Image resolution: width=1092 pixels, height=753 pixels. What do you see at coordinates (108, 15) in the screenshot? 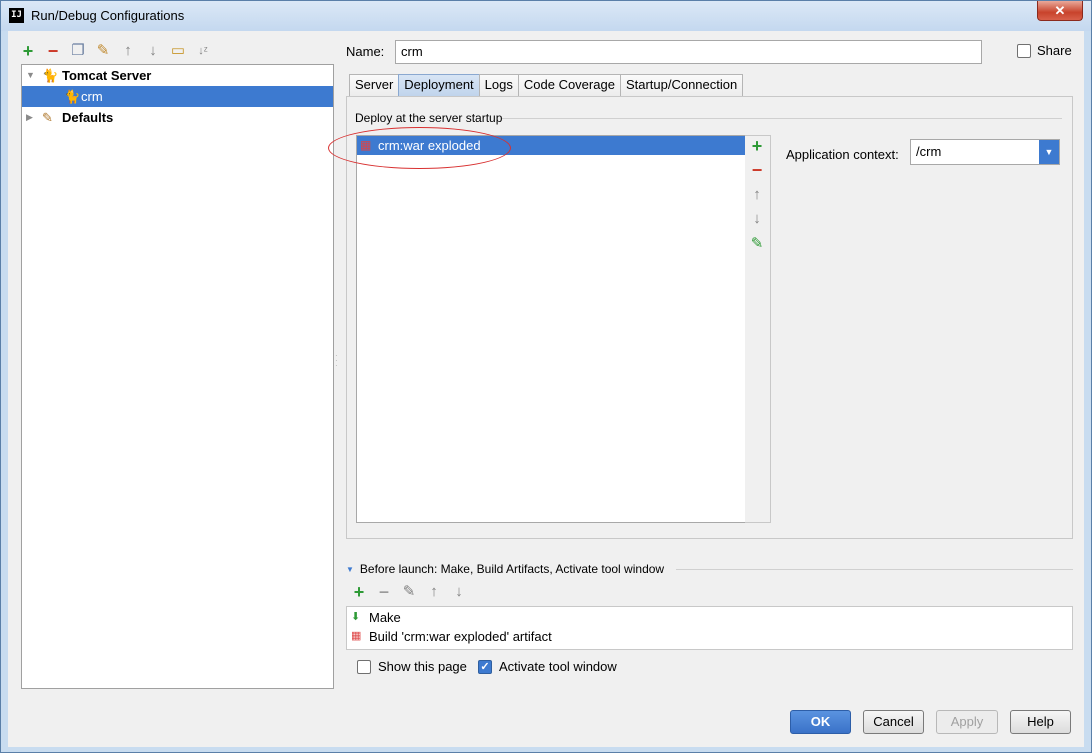
I see `window-title: Run/Debug Configurations` at bounding box center [108, 15].